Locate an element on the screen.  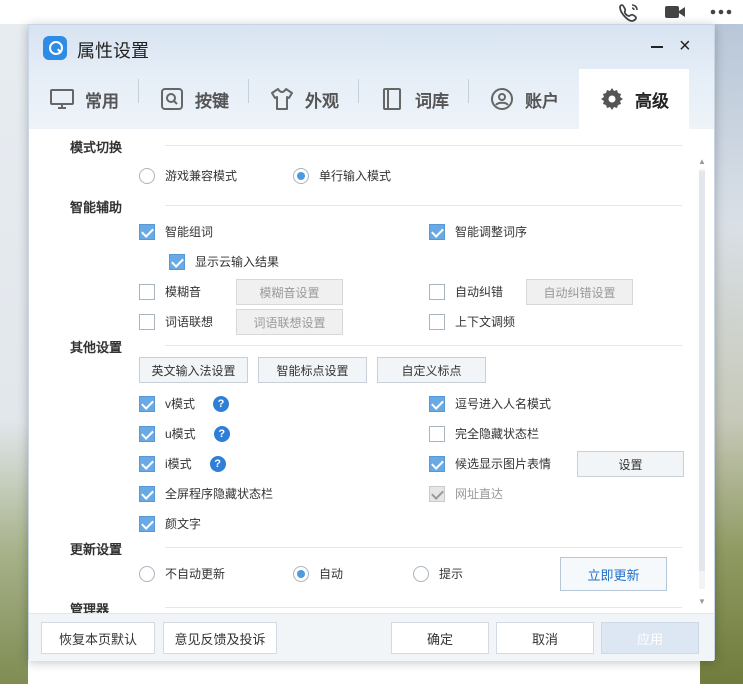
apply-button: 应用 is located at coordinates (650, 638).